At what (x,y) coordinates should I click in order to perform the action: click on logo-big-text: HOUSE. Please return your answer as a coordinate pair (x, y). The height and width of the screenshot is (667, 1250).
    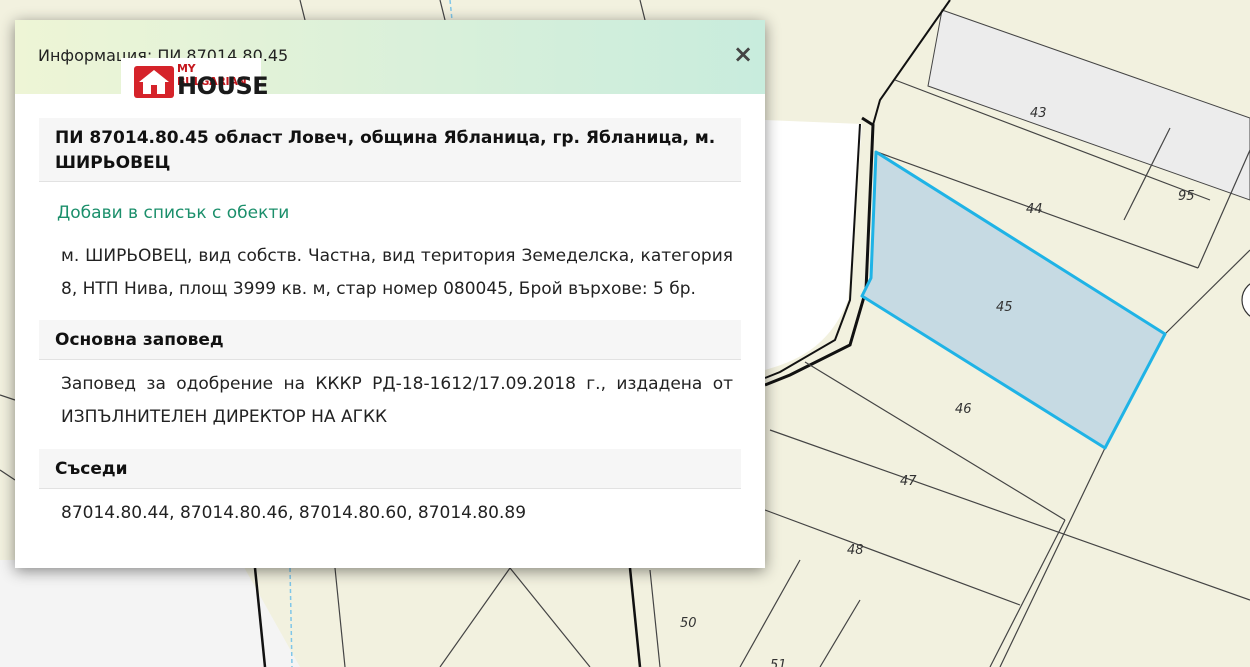
    Looking at the image, I should click on (223, 86).